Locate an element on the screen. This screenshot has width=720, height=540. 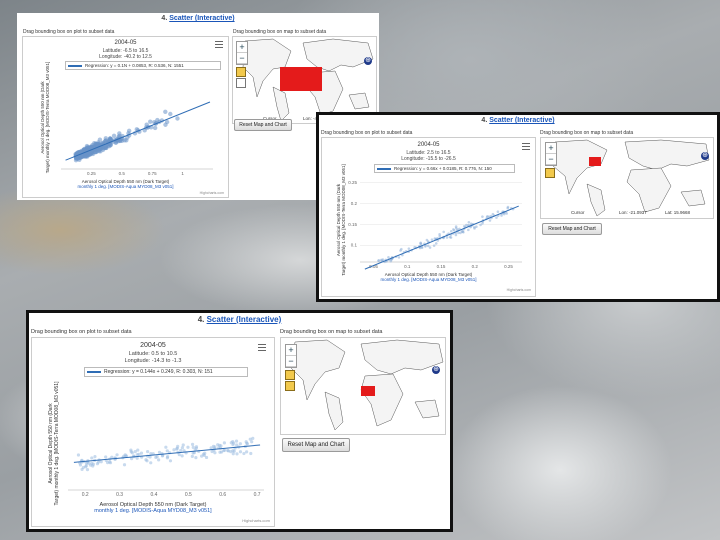
map-cursor-lat: Lat: 15.9668 is located at coordinates (678, 212).